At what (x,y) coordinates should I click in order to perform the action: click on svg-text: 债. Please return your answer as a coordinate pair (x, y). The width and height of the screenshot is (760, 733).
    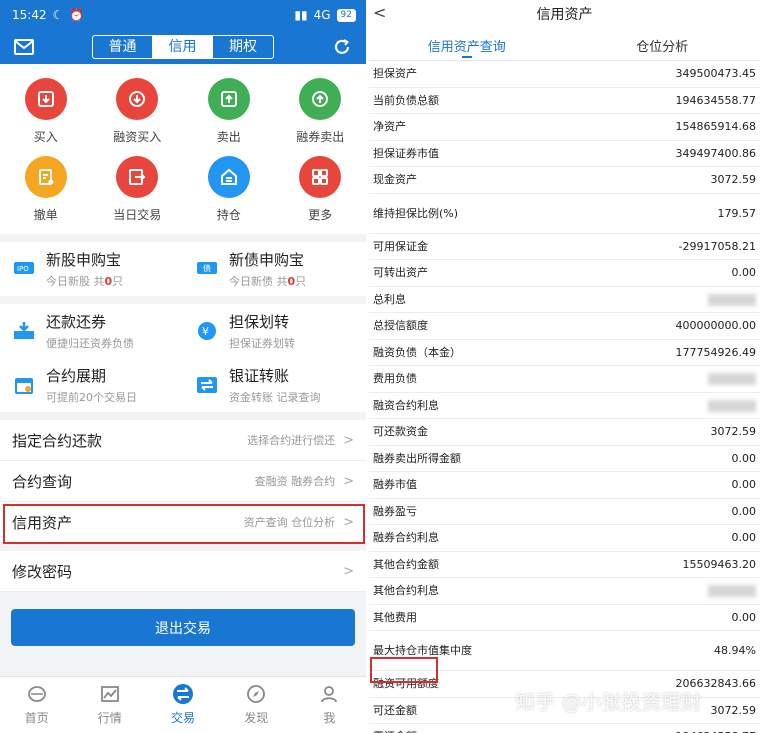
    Looking at the image, I should click on (207, 268).